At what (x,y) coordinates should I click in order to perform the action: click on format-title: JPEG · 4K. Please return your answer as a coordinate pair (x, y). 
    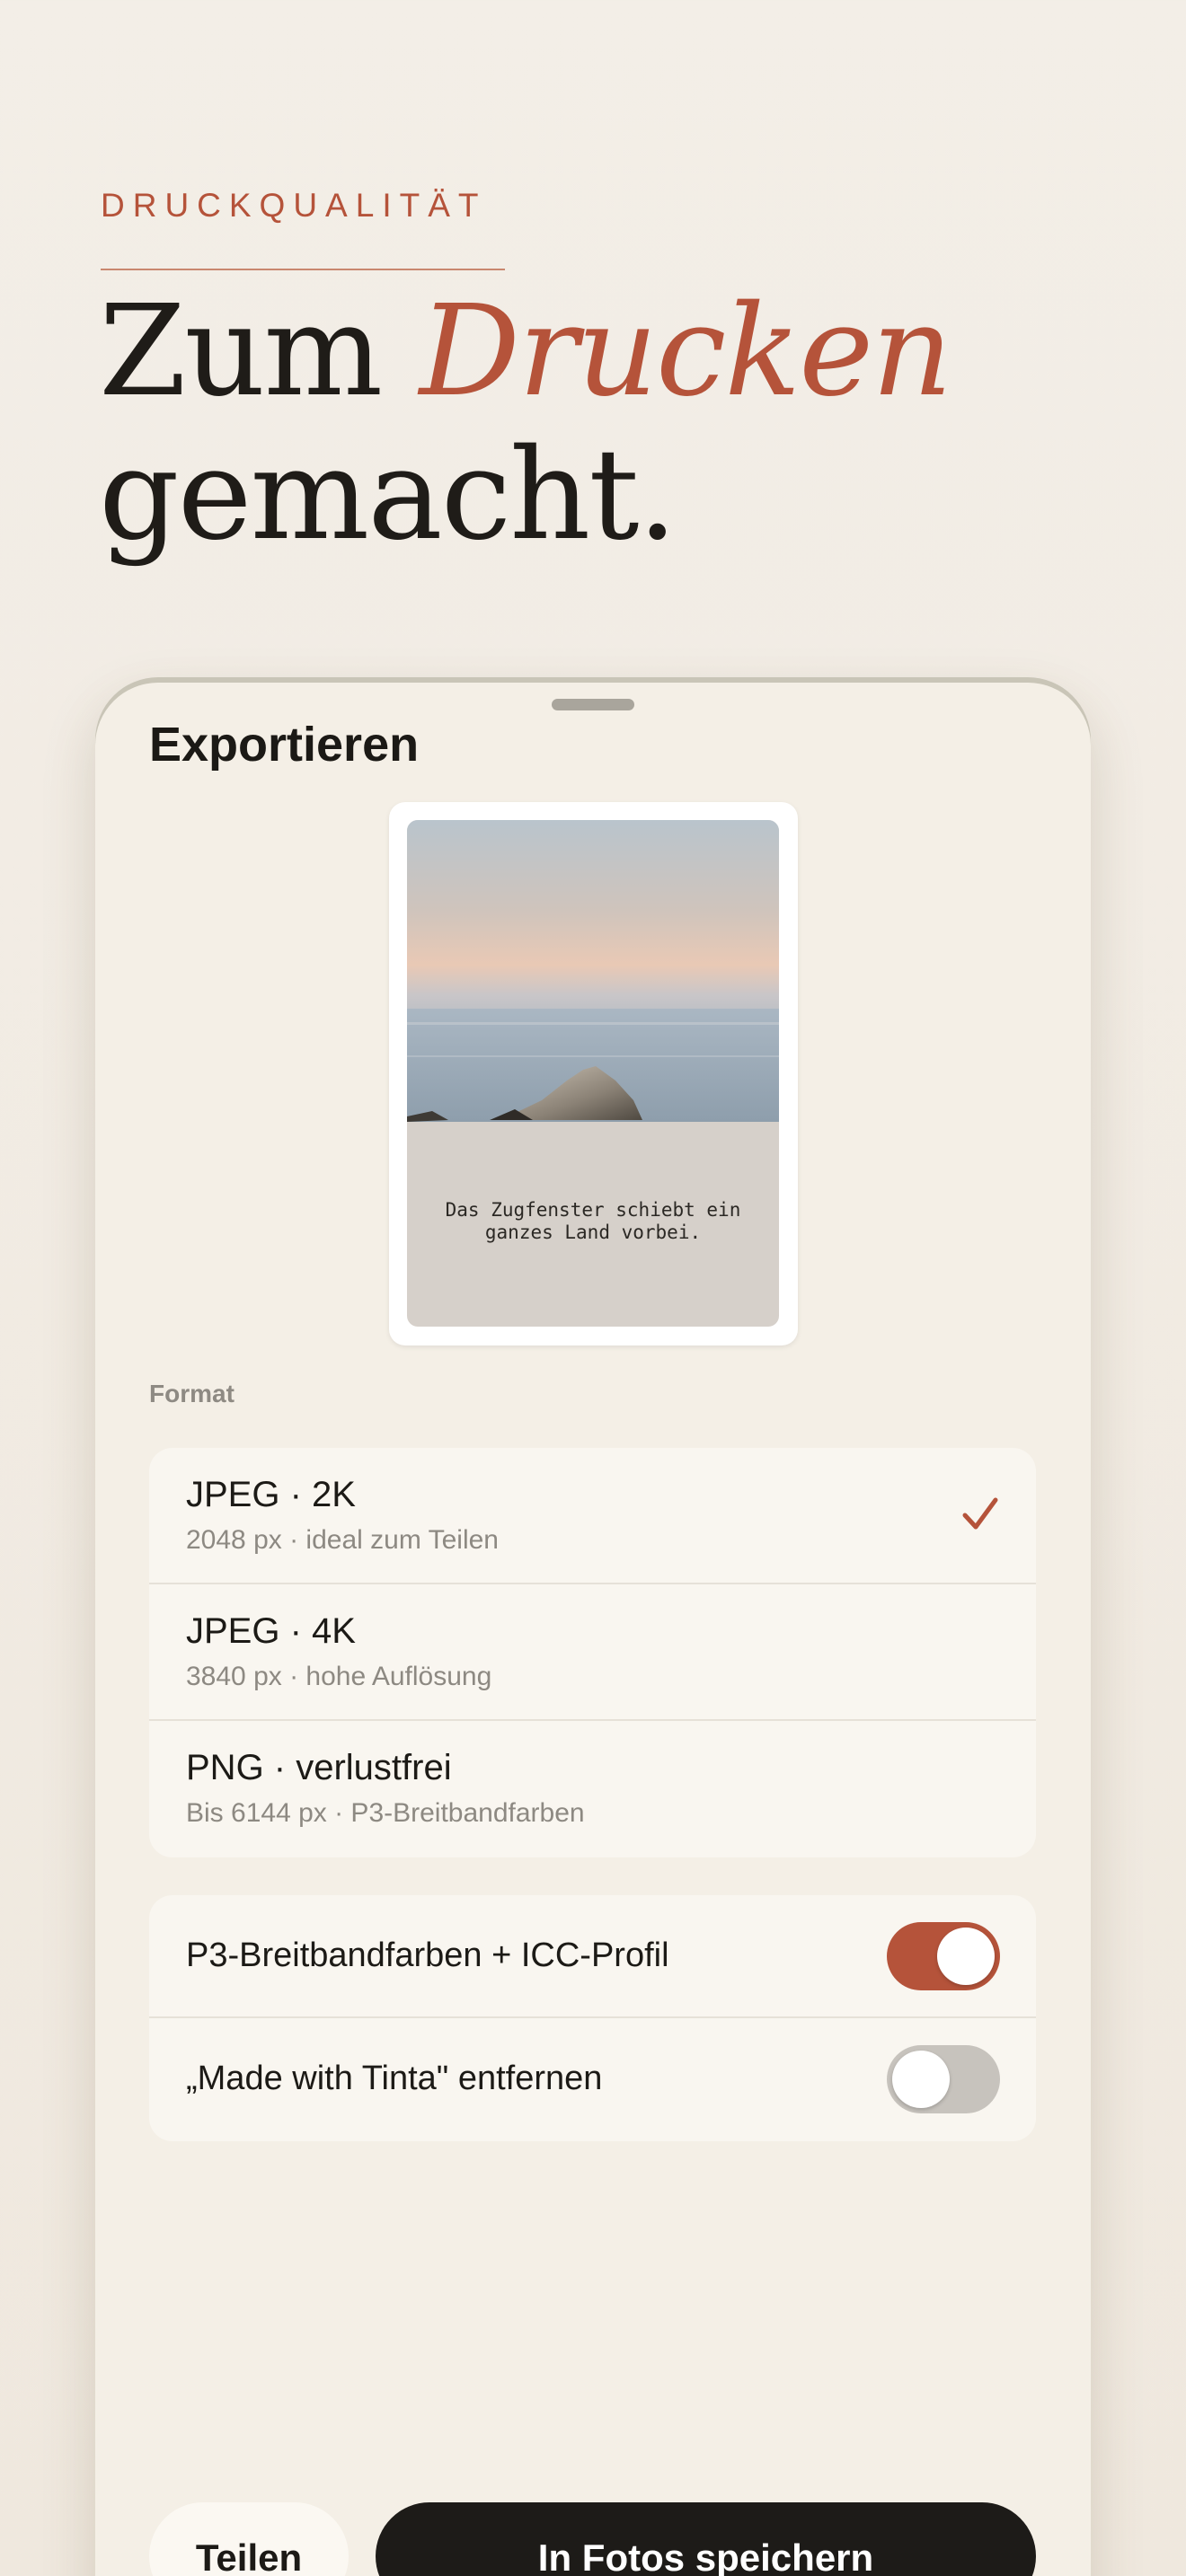
    Looking at the image, I should click on (271, 1631).